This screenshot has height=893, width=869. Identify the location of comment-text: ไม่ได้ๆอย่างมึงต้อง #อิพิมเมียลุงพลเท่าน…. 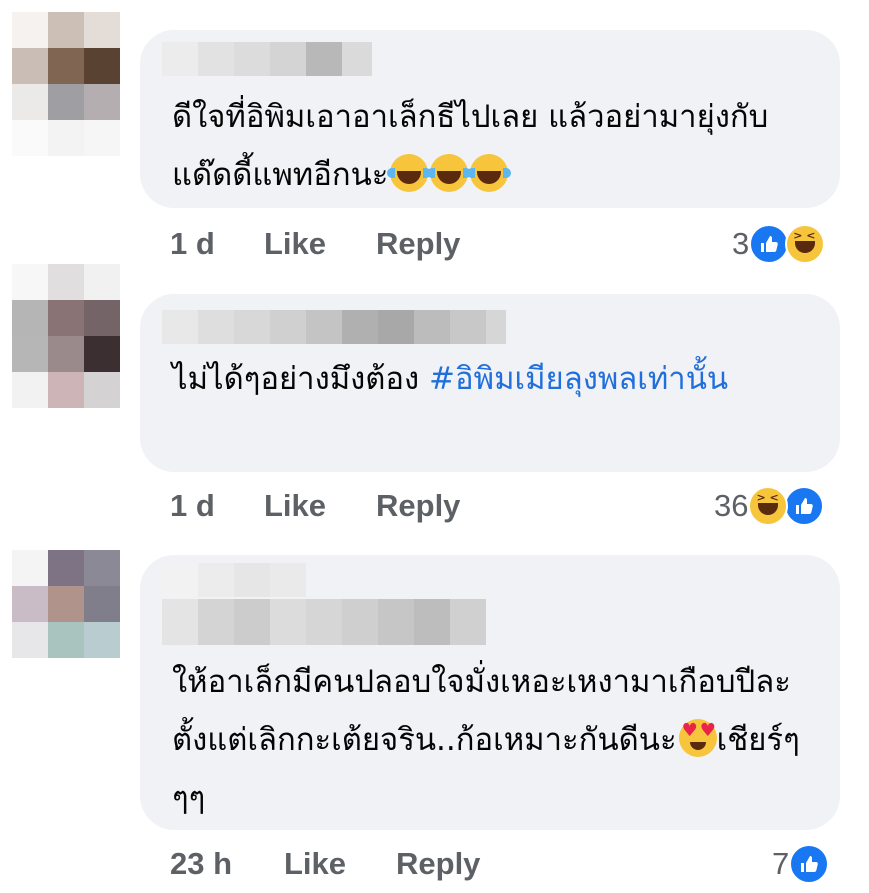
(450, 379).